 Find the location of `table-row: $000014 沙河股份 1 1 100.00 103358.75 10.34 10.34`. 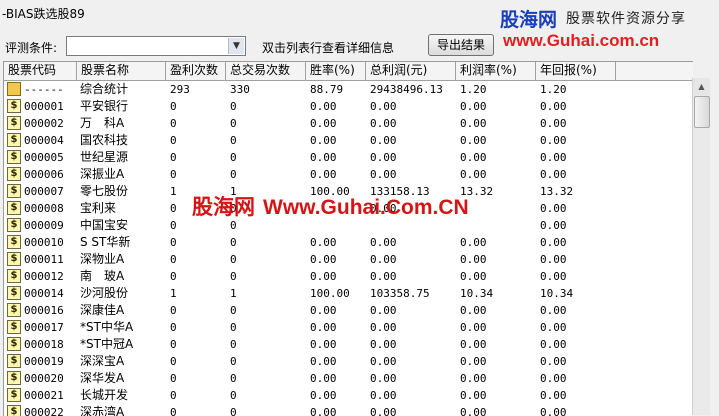

table-row: $000014 沙河股份 1 1 100.00 103358.75 10.34 10.34 is located at coordinates (348, 293).